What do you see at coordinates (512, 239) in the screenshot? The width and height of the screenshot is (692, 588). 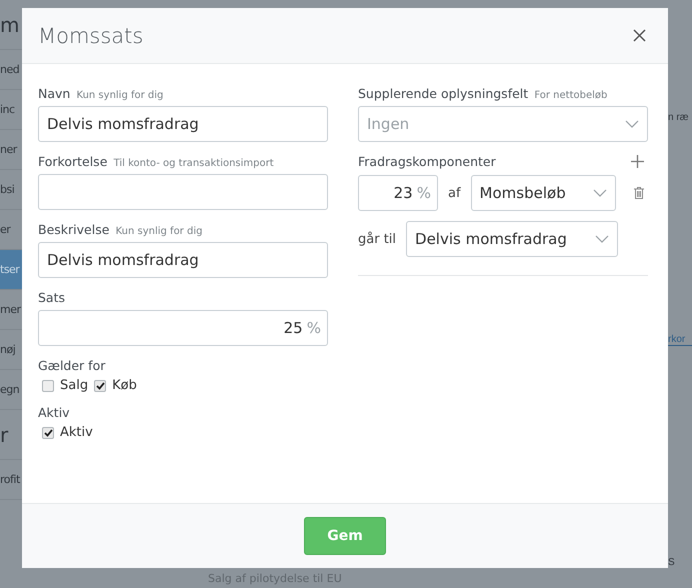 I see `target-select: Delvis momsfradrag` at bounding box center [512, 239].